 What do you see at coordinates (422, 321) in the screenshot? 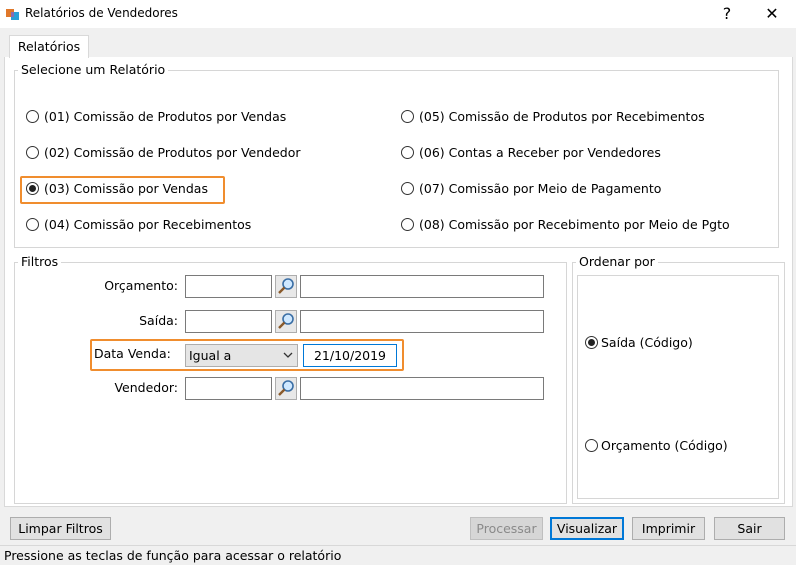
I see `saida-description-input` at bounding box center [422, 321].